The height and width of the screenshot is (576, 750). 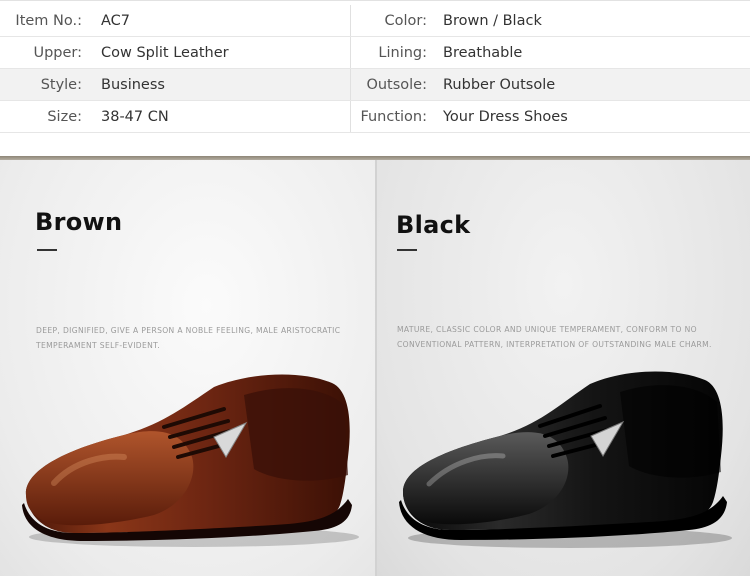 I want to click on spec-value: AC7, so click(x=116, y=21).